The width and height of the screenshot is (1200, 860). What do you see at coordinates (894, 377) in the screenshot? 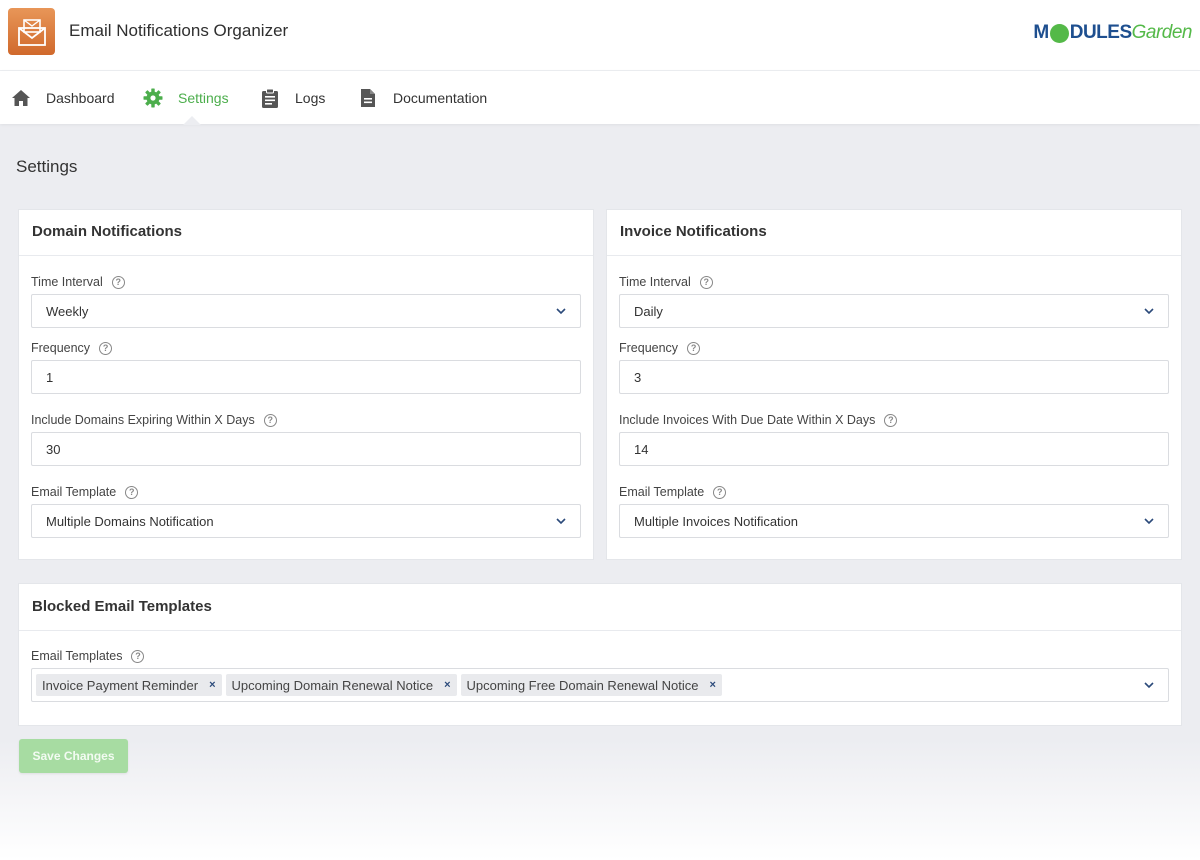
I see `invoice-frequency-input: 3` at bounding box center [894, 377].